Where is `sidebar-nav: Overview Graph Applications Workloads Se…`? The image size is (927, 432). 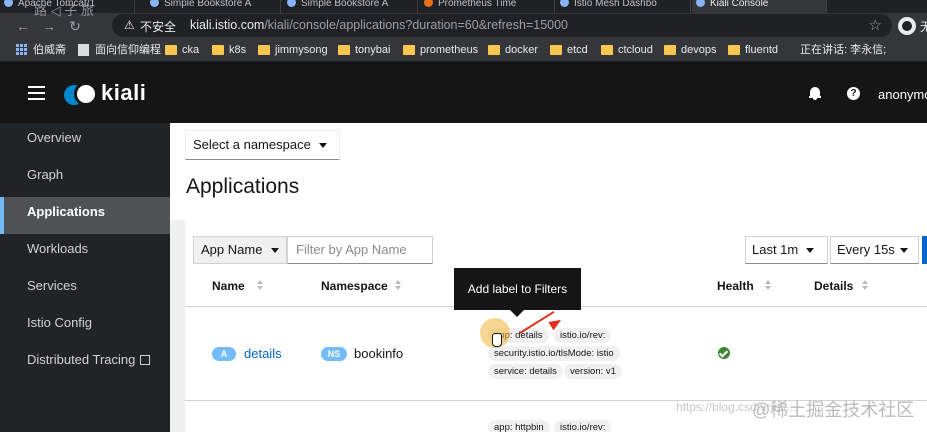 sidebar-nav: Overview Graph Applications Workloads Se… is located at coordinates (85, 277).